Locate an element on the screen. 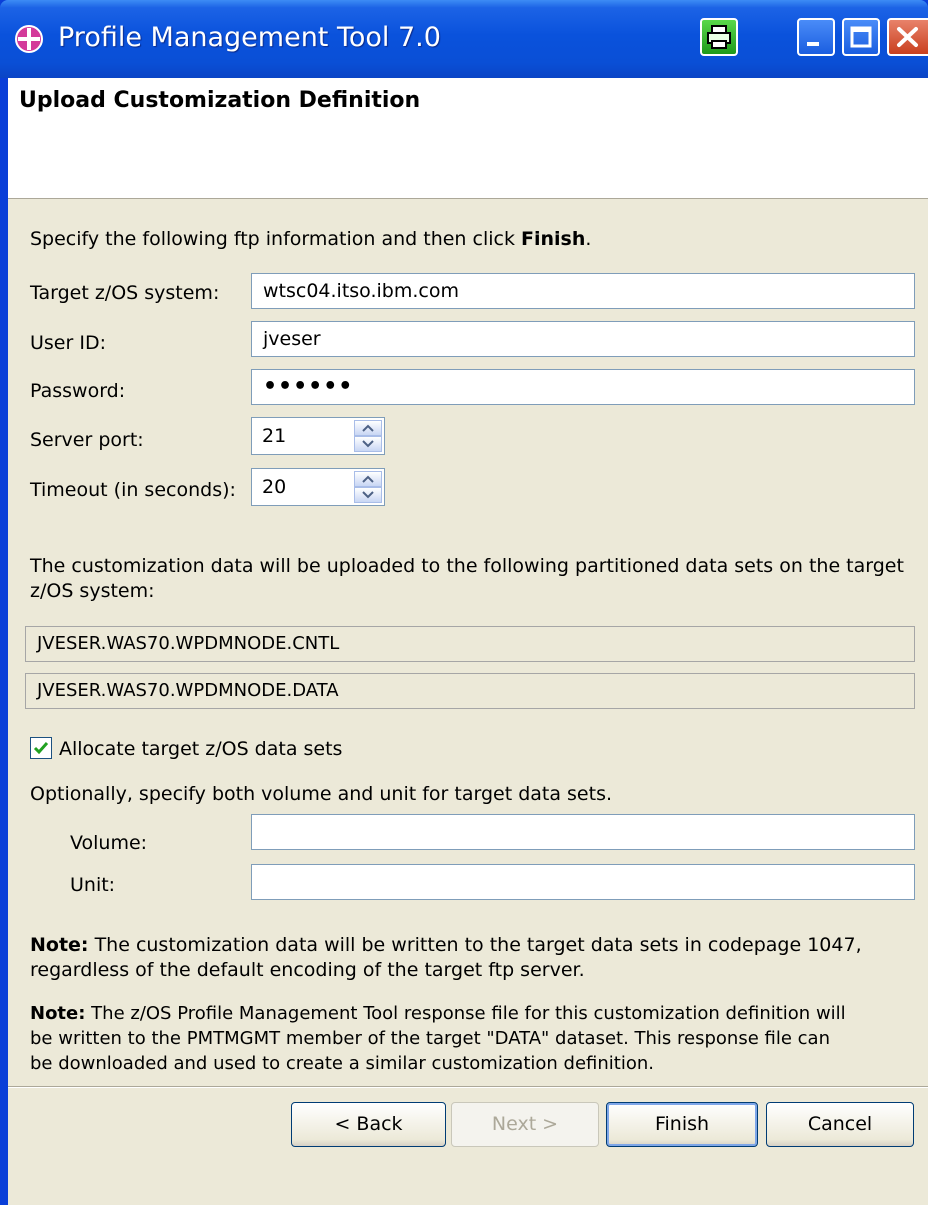  printer-icon is located at coordinates (719, 37).